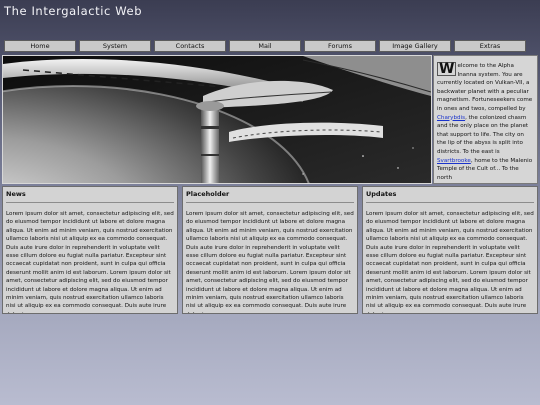 The image size is (540, 405). Describe the element at coordinates (415, 46) in the screenshot. I see `nav-image-gallery: Image Gallery` at that location.